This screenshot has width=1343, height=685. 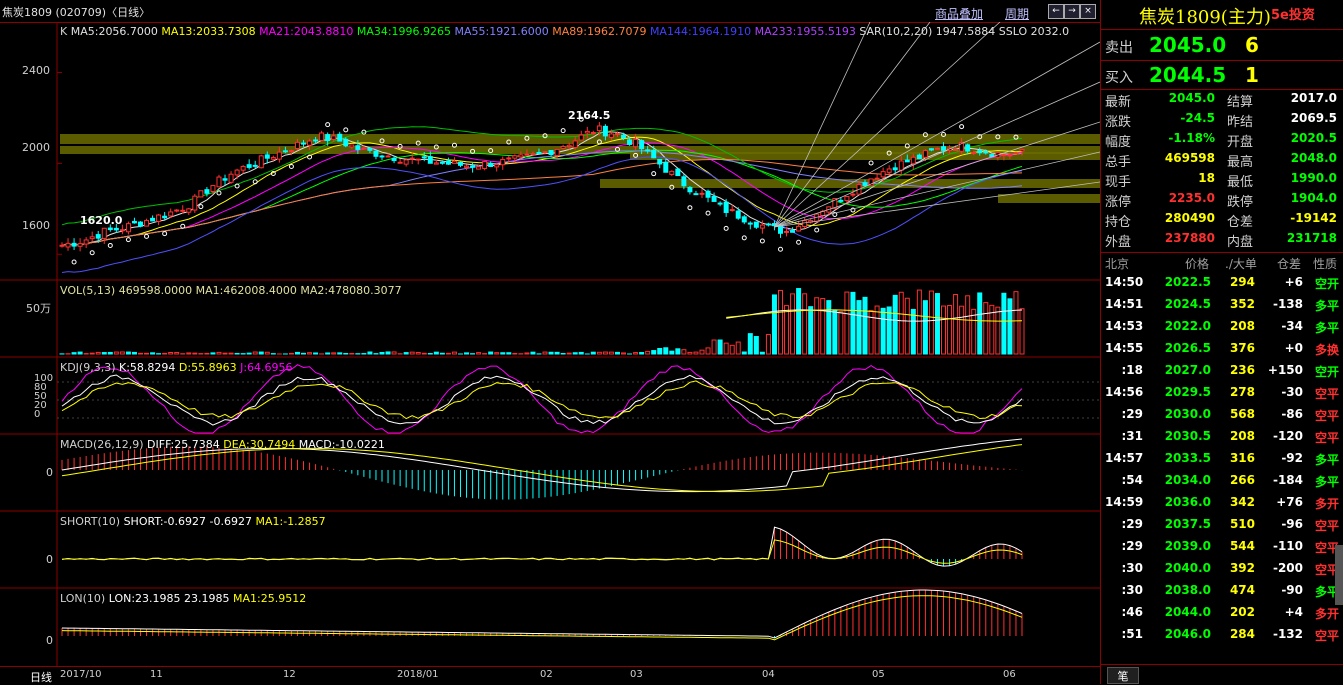 What do you see at coordinates (822, 124) in the screenshot?
I see `gann-fan-line` at bounding box center [822, 124].